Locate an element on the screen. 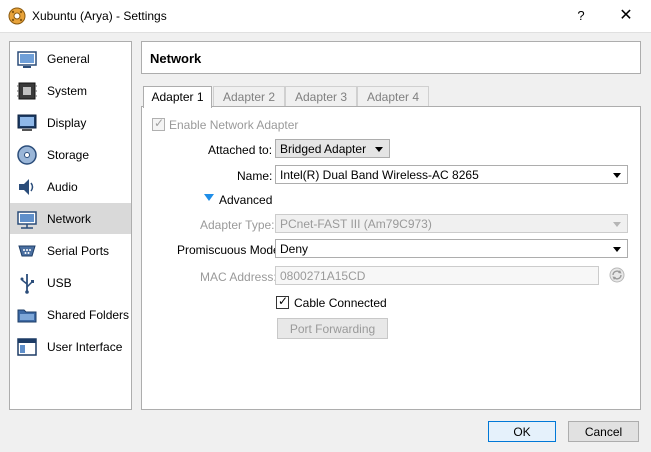  sidebar-item-label: Serial Ports is located at coordinates (78, 251).